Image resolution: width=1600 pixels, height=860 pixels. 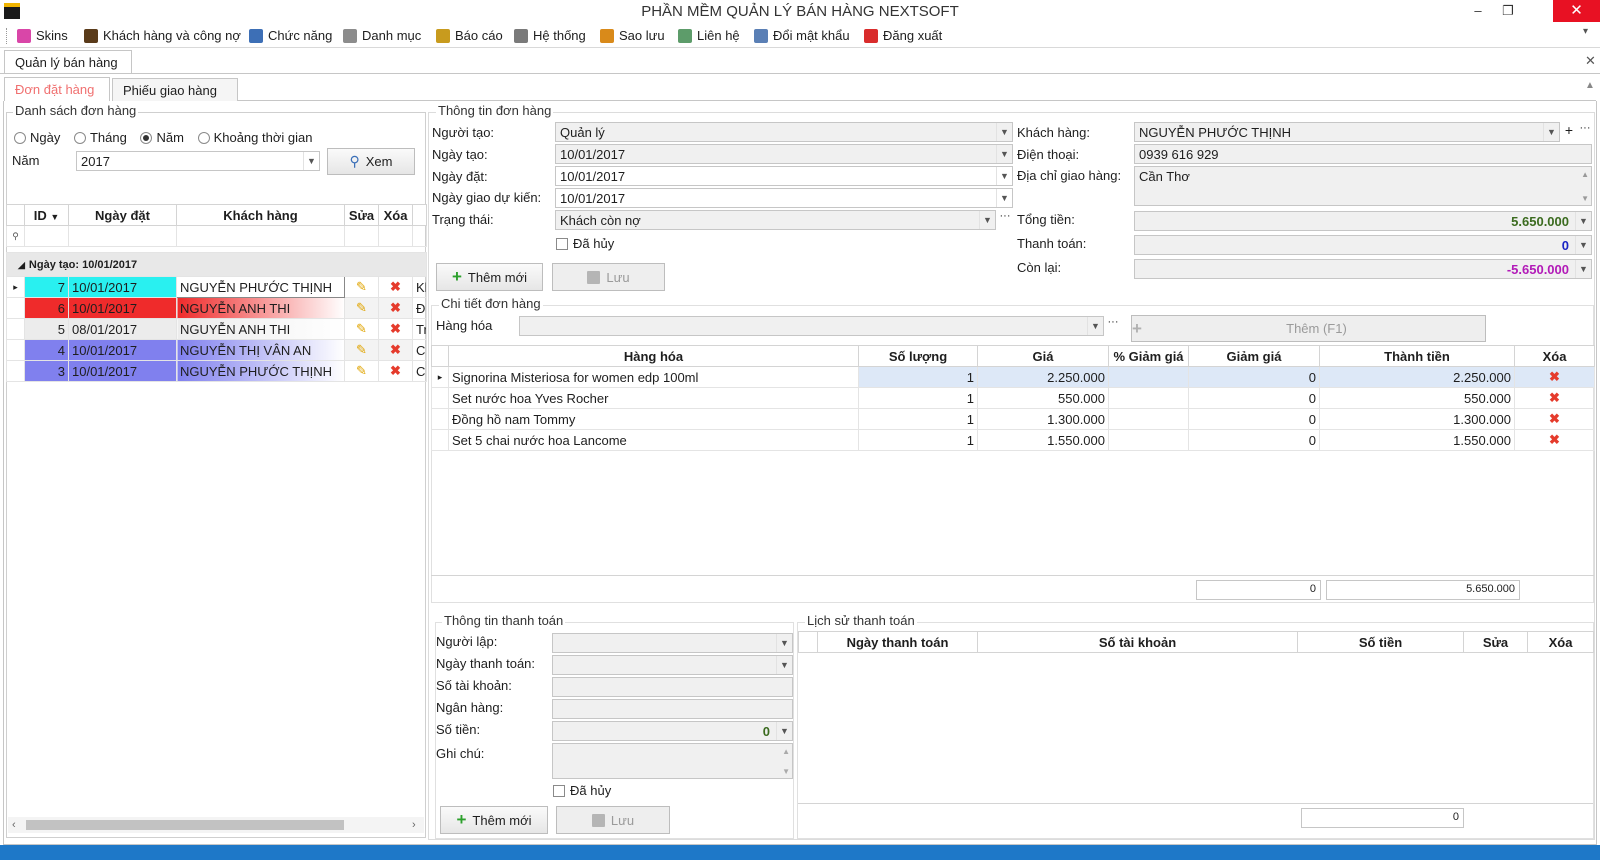 I want to click on col-payment-date: Ngày thanh toán, so click(x=897, y=642).